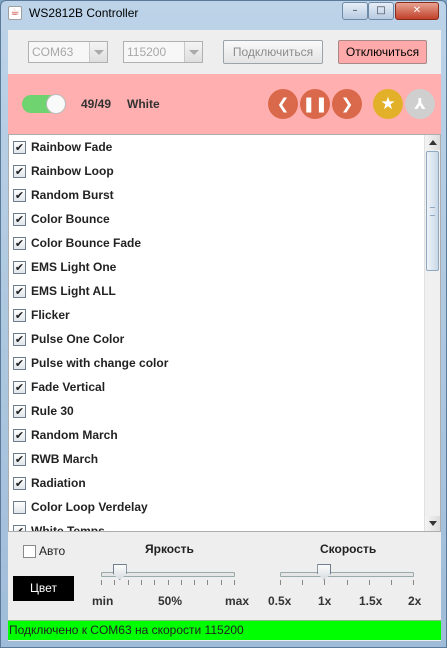  Describe the element at coordinates (218, 339) in the screenshot. I see `effect-item: ✔ Pulse One Color` at that location.